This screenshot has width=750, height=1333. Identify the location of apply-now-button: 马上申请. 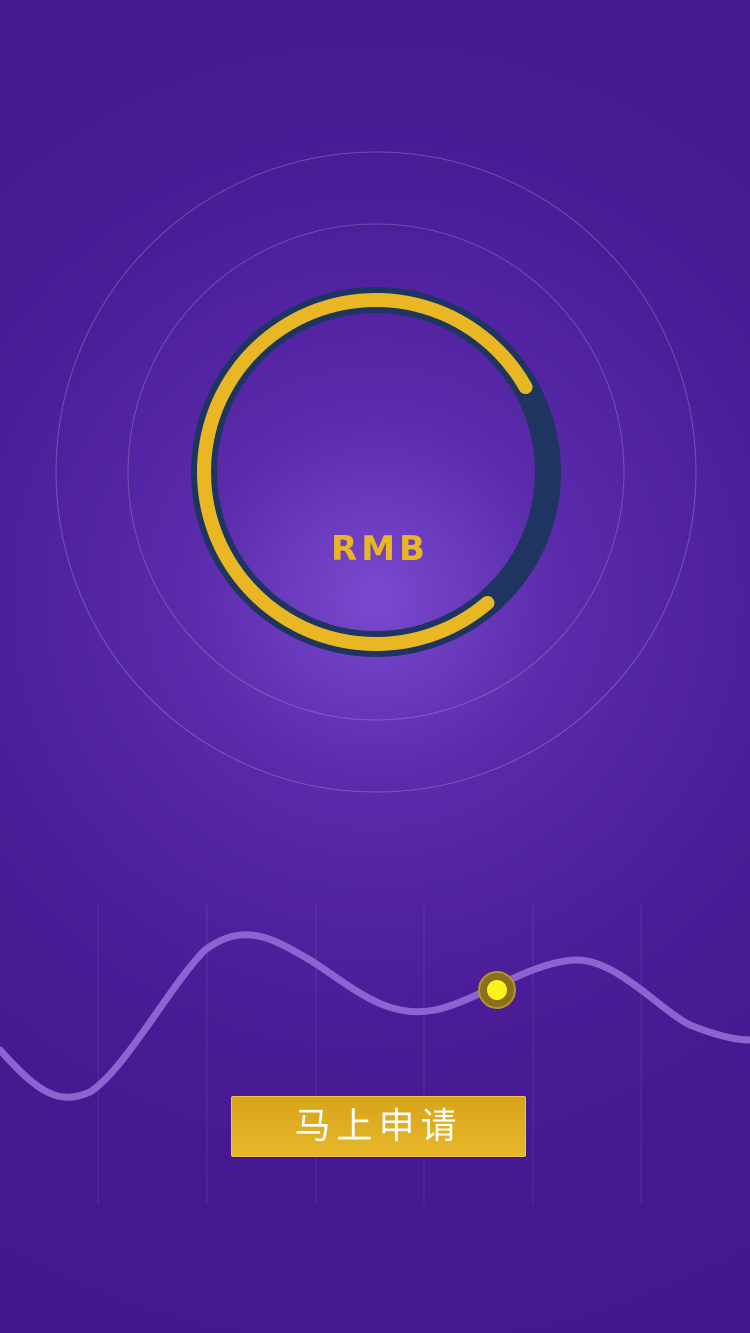
(378, 1126).